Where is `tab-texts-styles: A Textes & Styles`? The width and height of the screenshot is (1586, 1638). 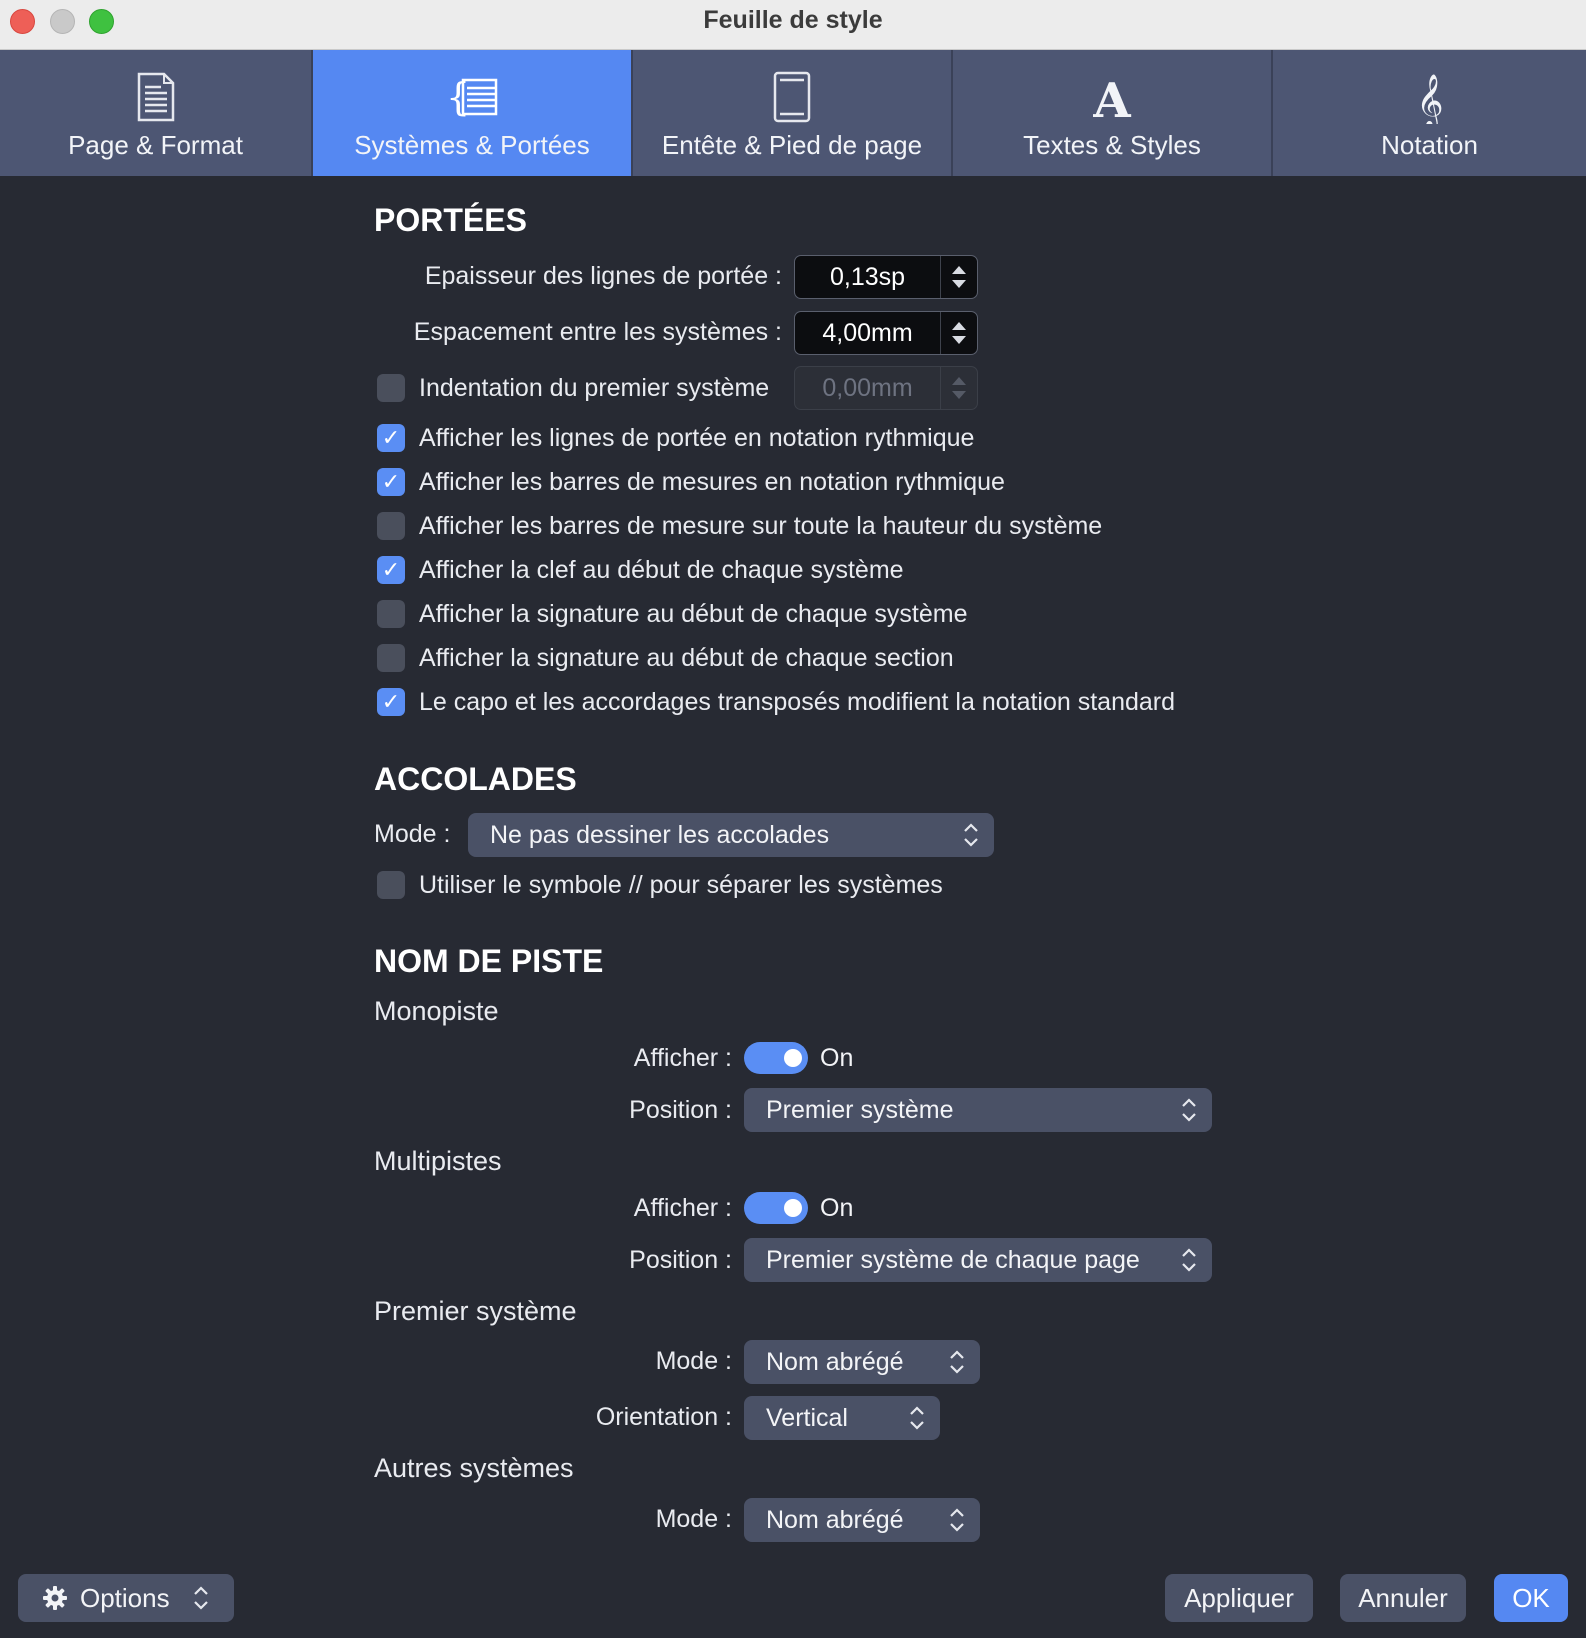 tab-texts-styles: A Textes & Styles is located at coordinates (1113, 113).